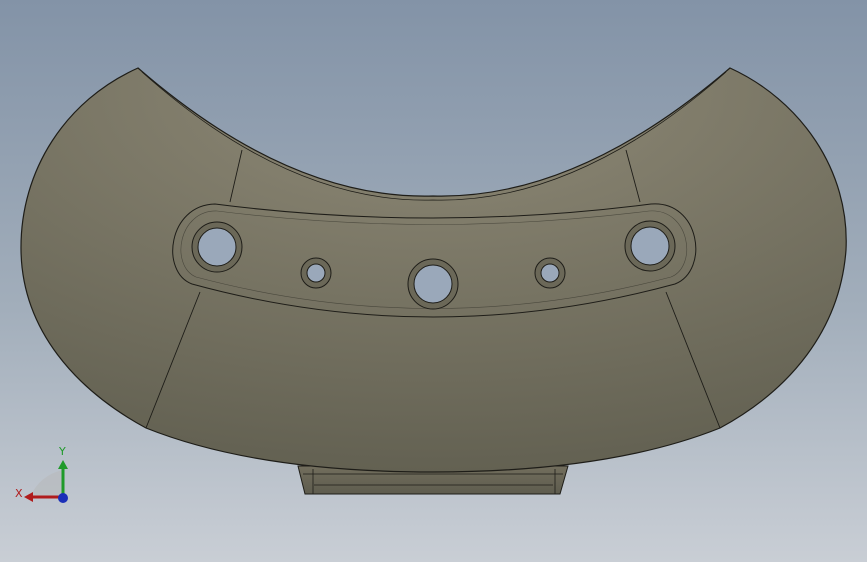 This screenshot has height=562, width=867. Describe the element at coordinates (28, 497) in the screenshot. I see `triad-x-arrow-icon` at that location.